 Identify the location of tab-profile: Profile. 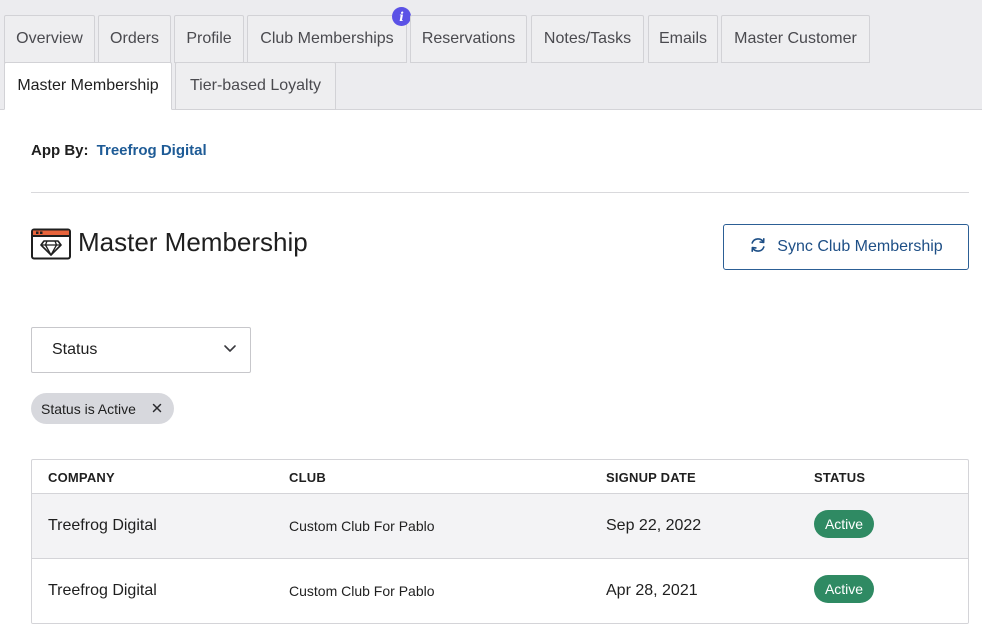
(209, 39).